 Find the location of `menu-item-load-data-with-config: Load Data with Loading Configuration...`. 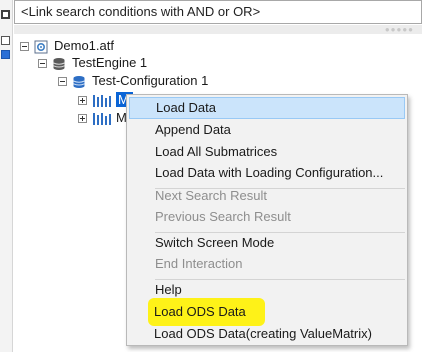

menu-item-load-data-with-config: Load Data with Loading Configuration... is located at coordinates (267, 173).